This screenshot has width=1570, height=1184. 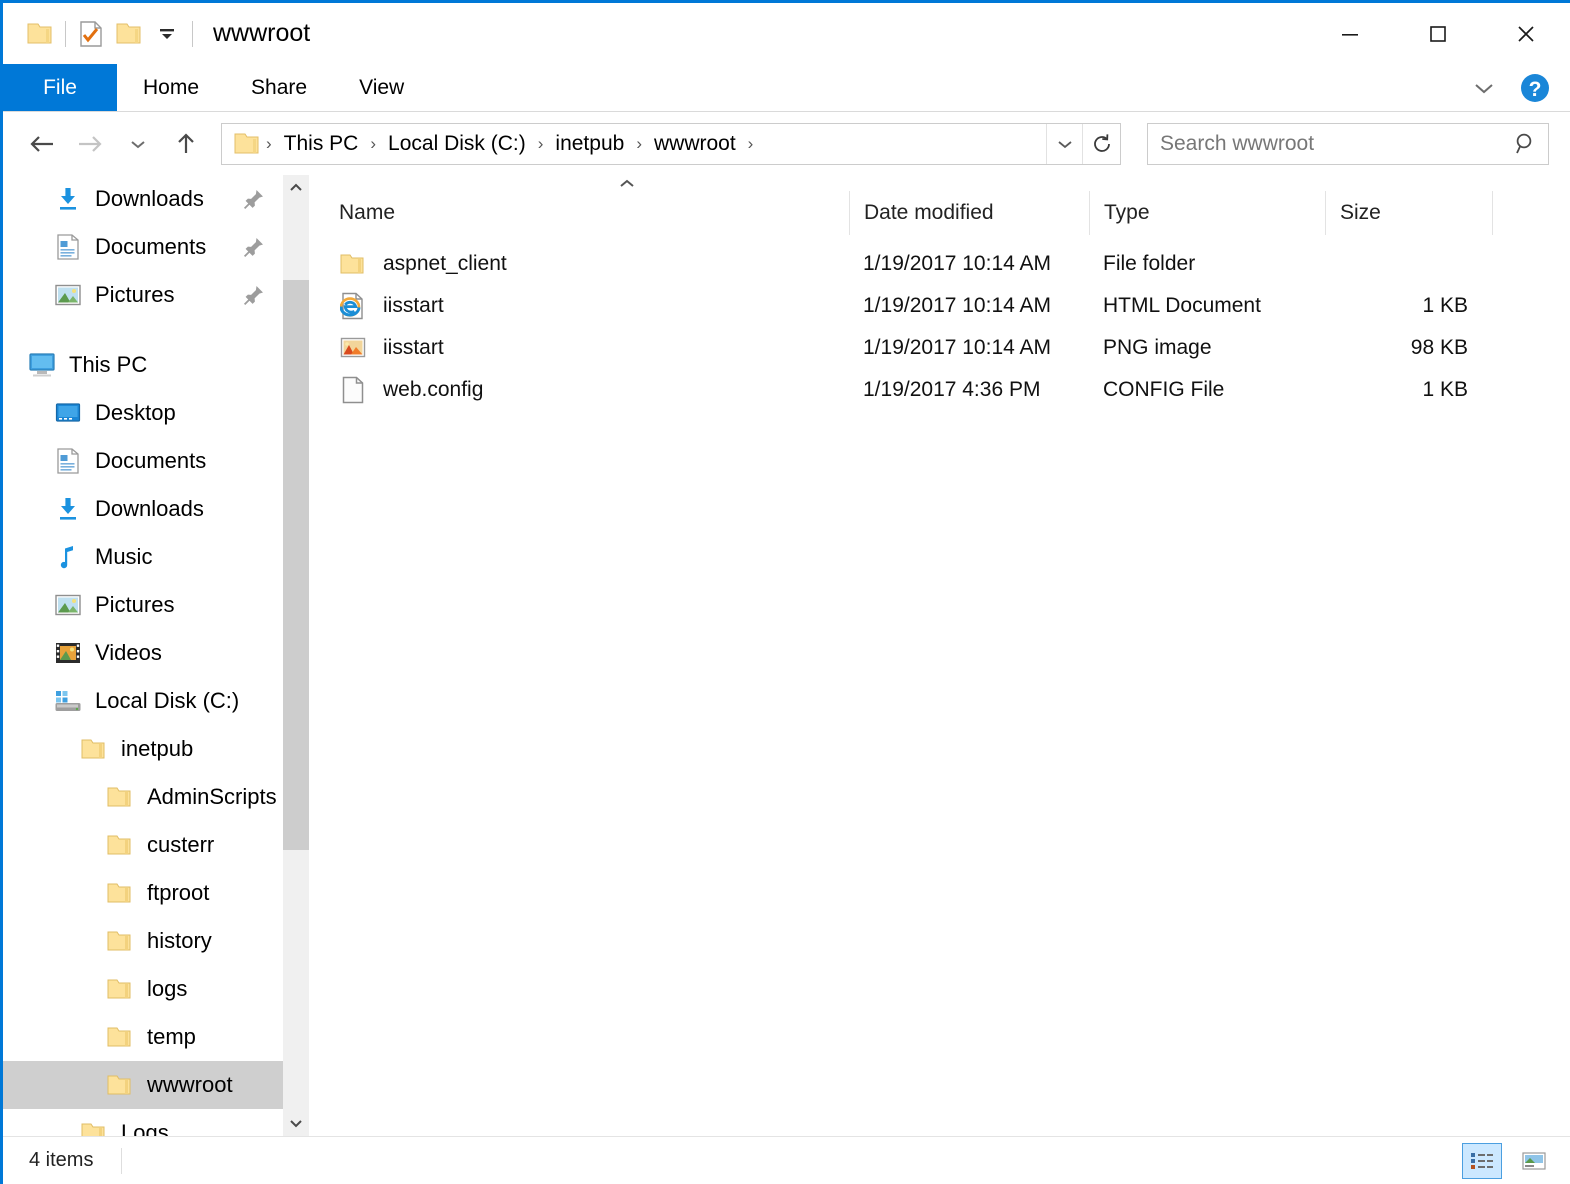 What do you see at coordinates (1438, 33) in the screenshot?
I see `maximize-button` at bounding box center [1438, 33].